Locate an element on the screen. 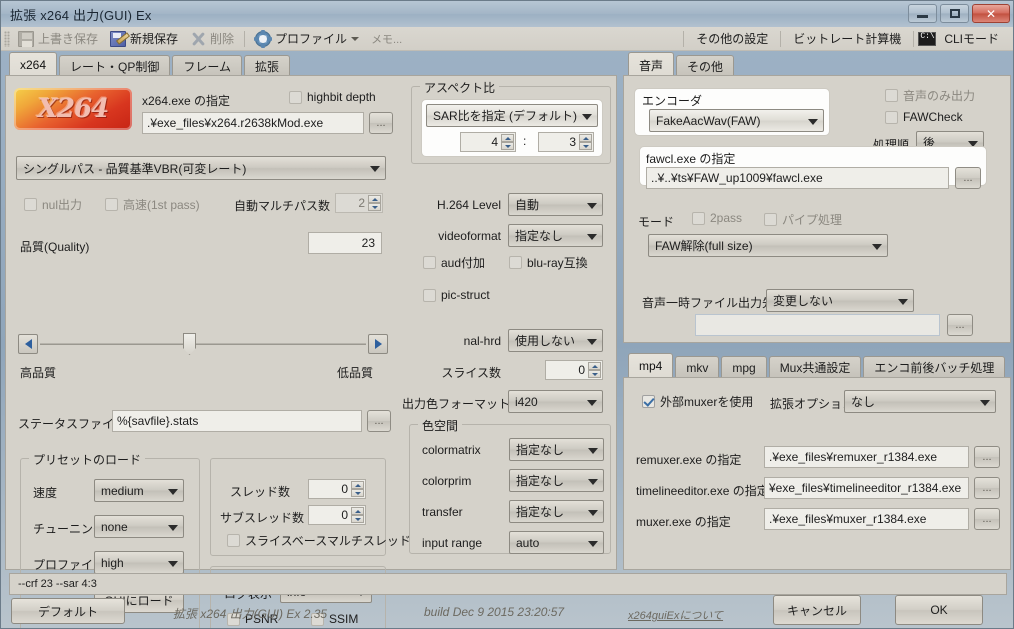  cancel-button: キャンセル is located at coordinates (817, 610).